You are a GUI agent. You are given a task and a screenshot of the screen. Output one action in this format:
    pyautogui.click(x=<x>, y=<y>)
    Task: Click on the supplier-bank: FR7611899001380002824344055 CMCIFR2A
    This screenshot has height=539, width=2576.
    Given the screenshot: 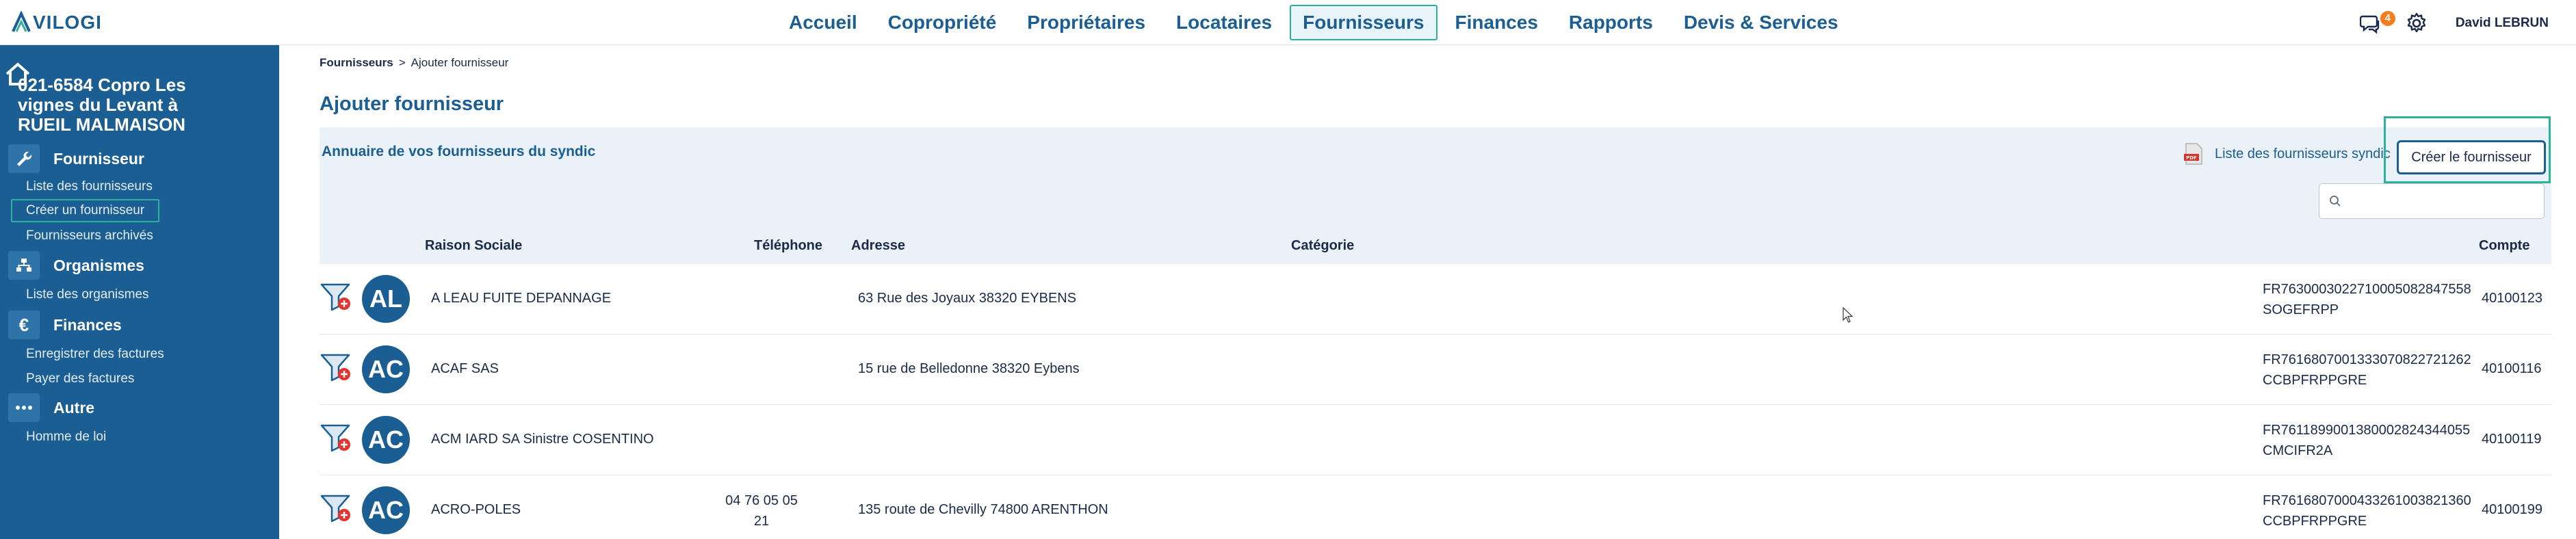 What is the action you would take?
    pyautogui.click(x=2366, y=440)
    